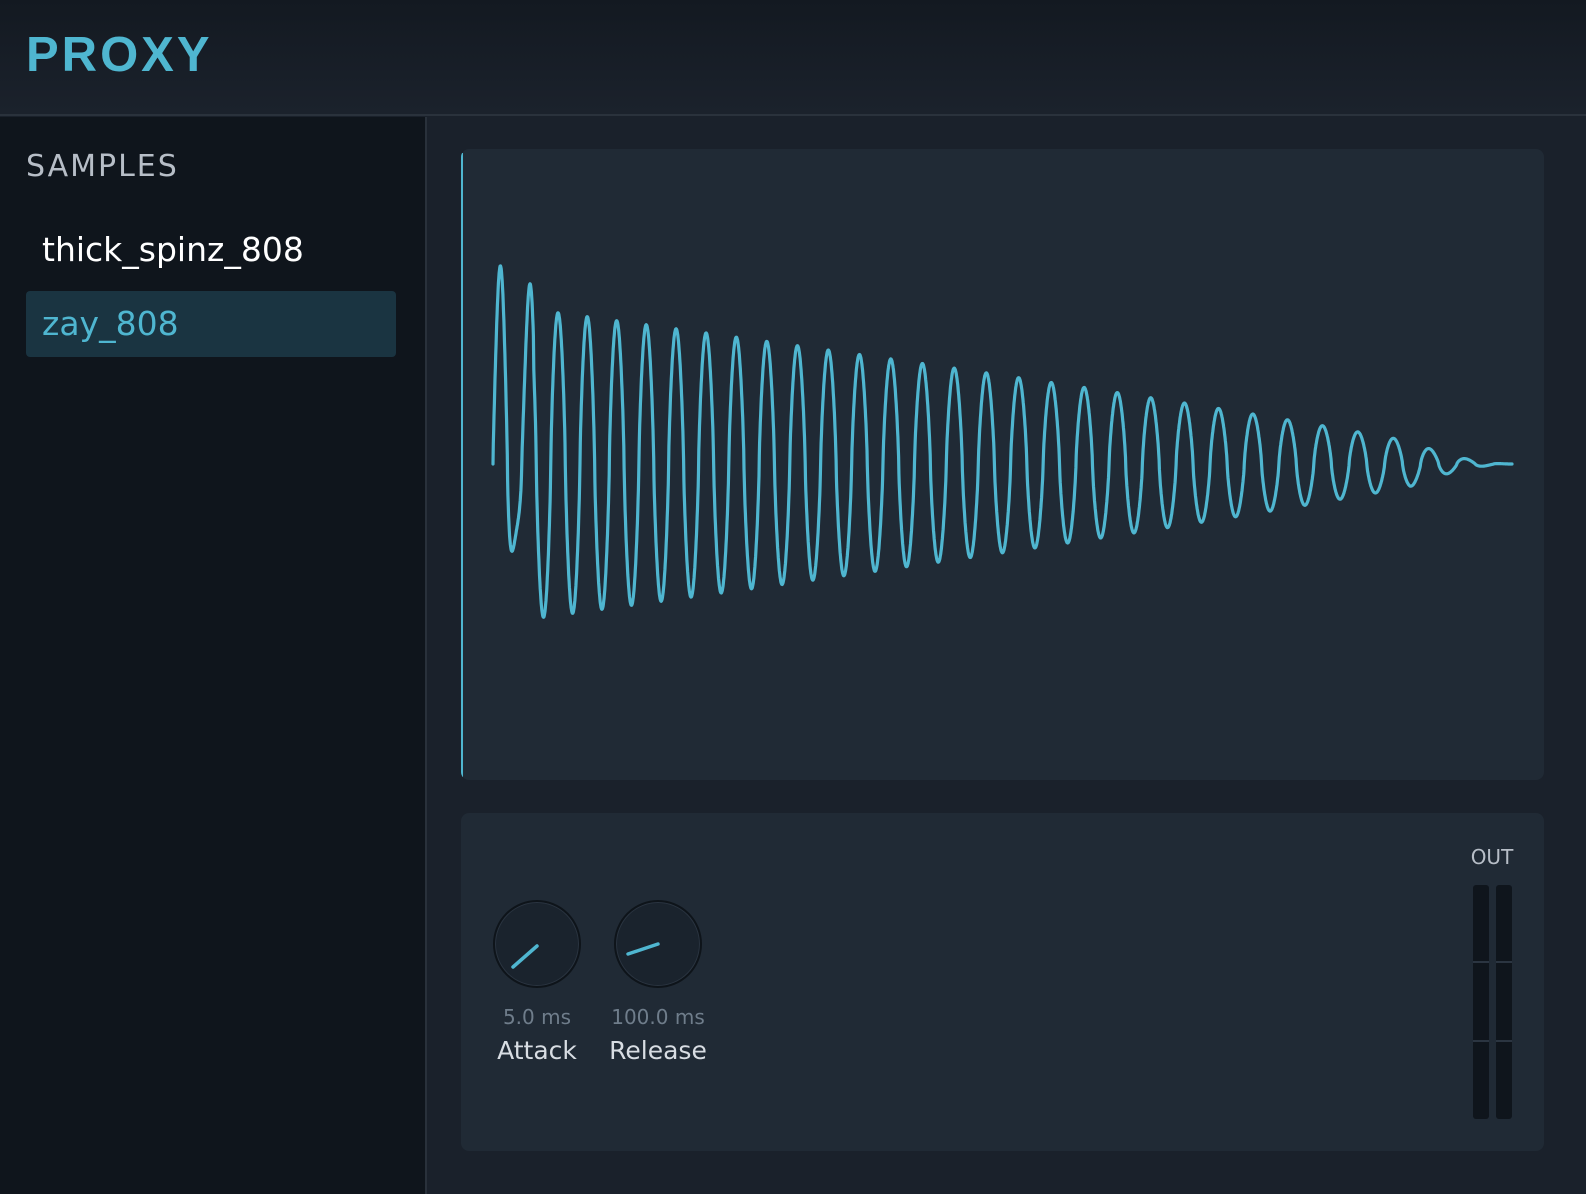 Image resolution: width=1586 pixels, height=1194 pixels. What do you see at coordinates (1504, 1002) in the screenshot?
I see `output-meter-right` at bounding box center [1504, 1002].